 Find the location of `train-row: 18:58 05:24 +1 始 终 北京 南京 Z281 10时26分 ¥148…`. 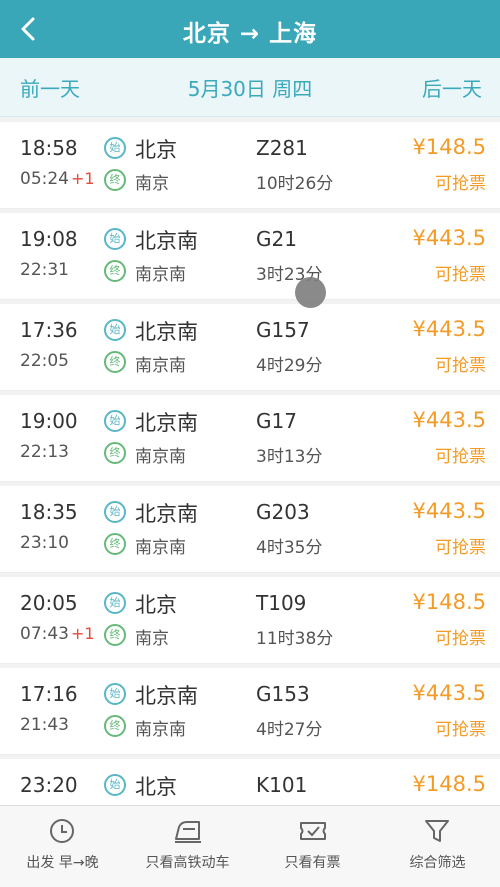

train-row: 18:58 05:24 +1 始 终 北京 南京 Z281 10时26分 ¥148… is located at coordinates (250, 165).